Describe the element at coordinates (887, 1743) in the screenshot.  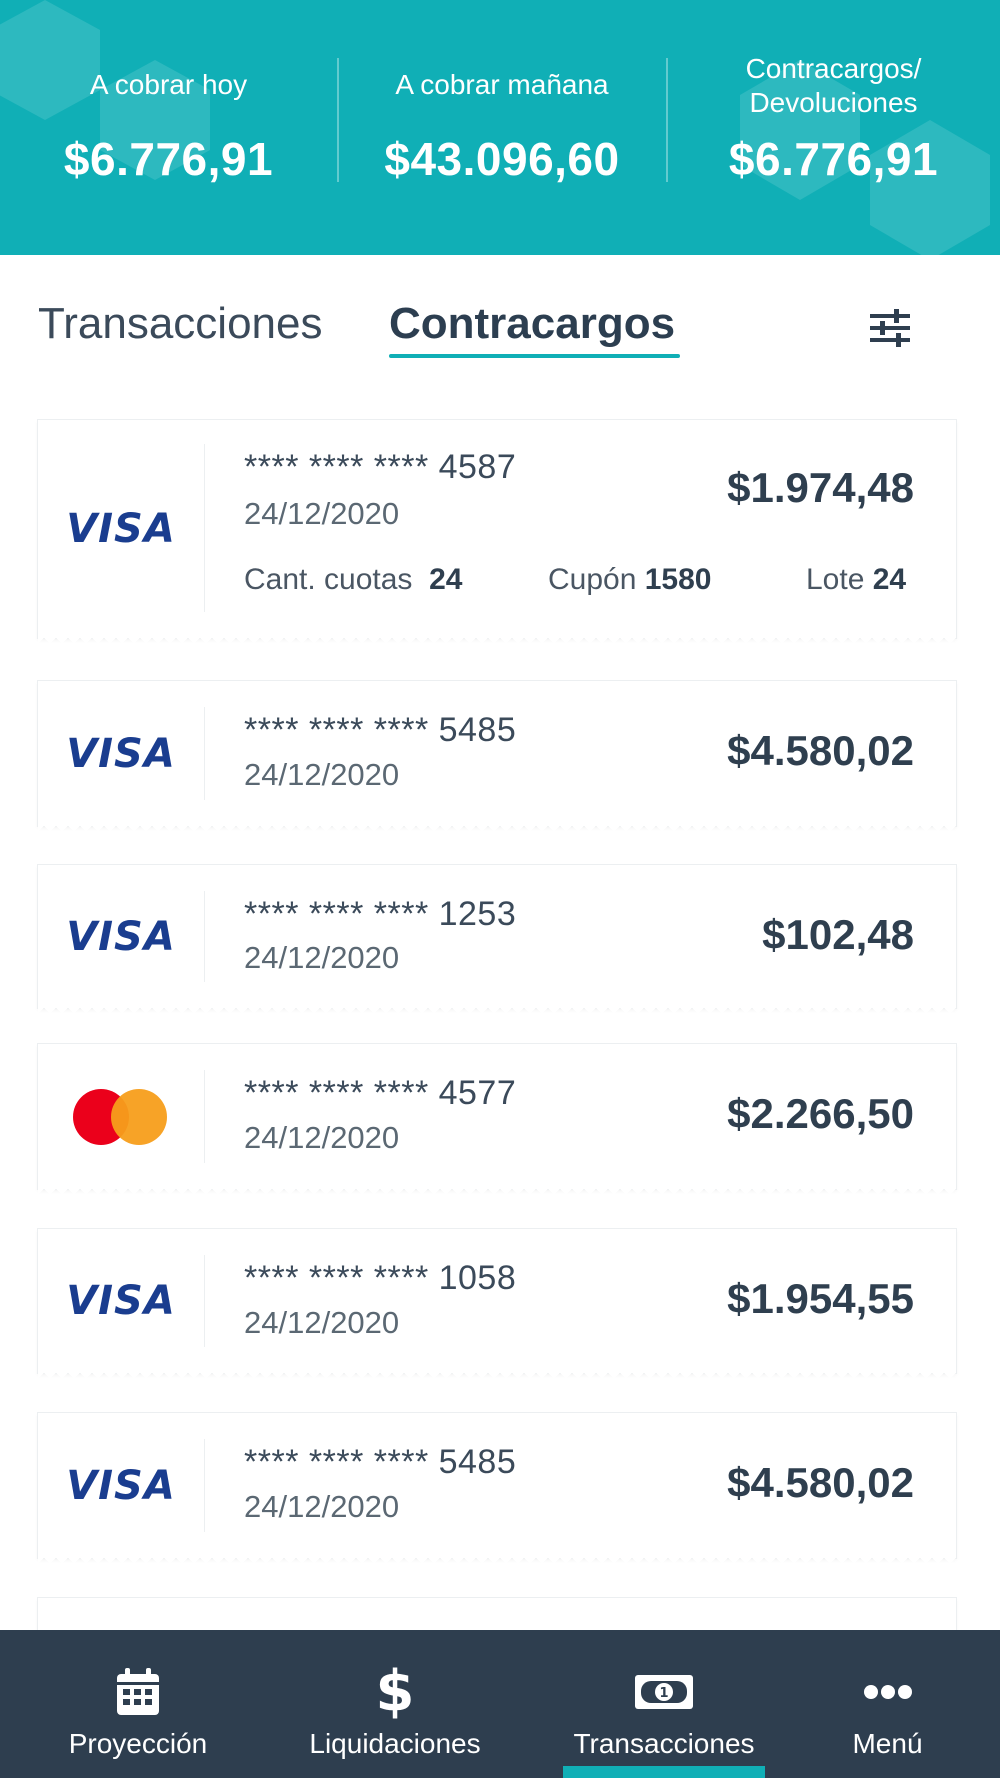
I see `nav-menu-label: Menú` at that location.